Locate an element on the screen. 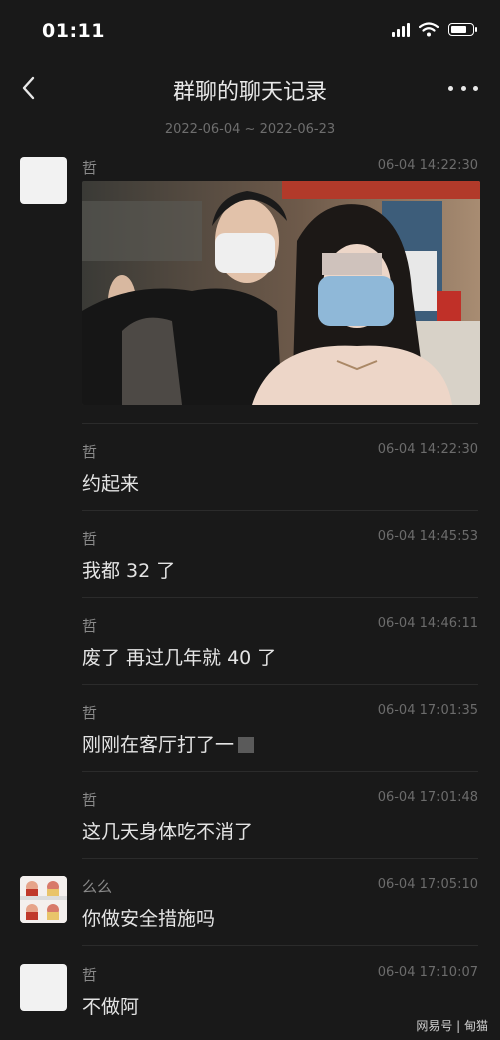 This screenshot has width=500, height=1040. date-range: 2022-06-04 ~ 2022-06-23 is located at coordinates (250, 129).